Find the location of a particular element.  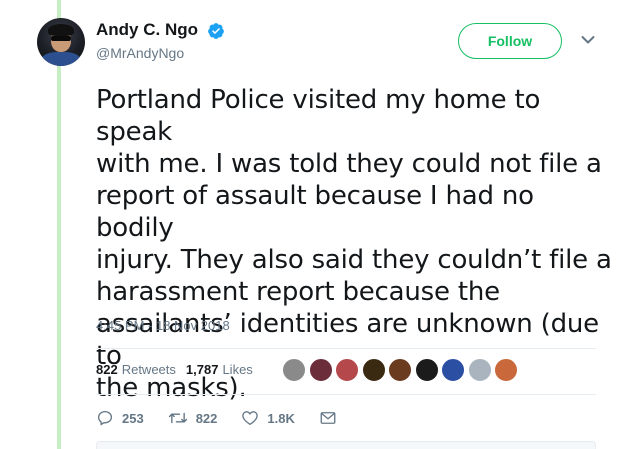

user-display-name: Andy C. Ngo is located at coordinates (147, 30).